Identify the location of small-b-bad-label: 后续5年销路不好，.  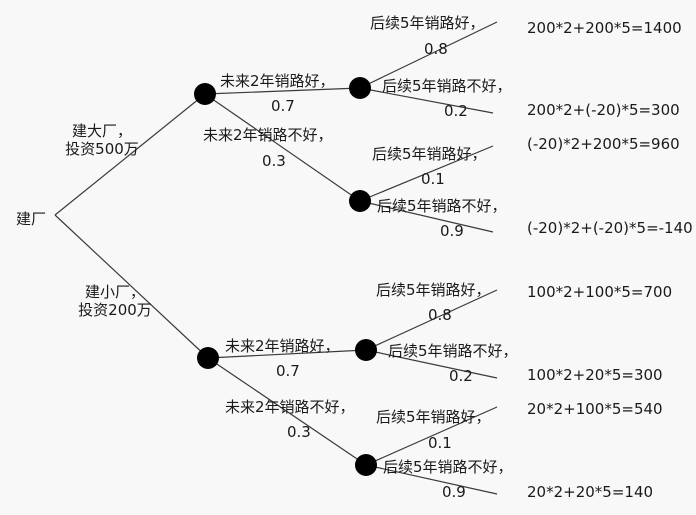
(448, 467).